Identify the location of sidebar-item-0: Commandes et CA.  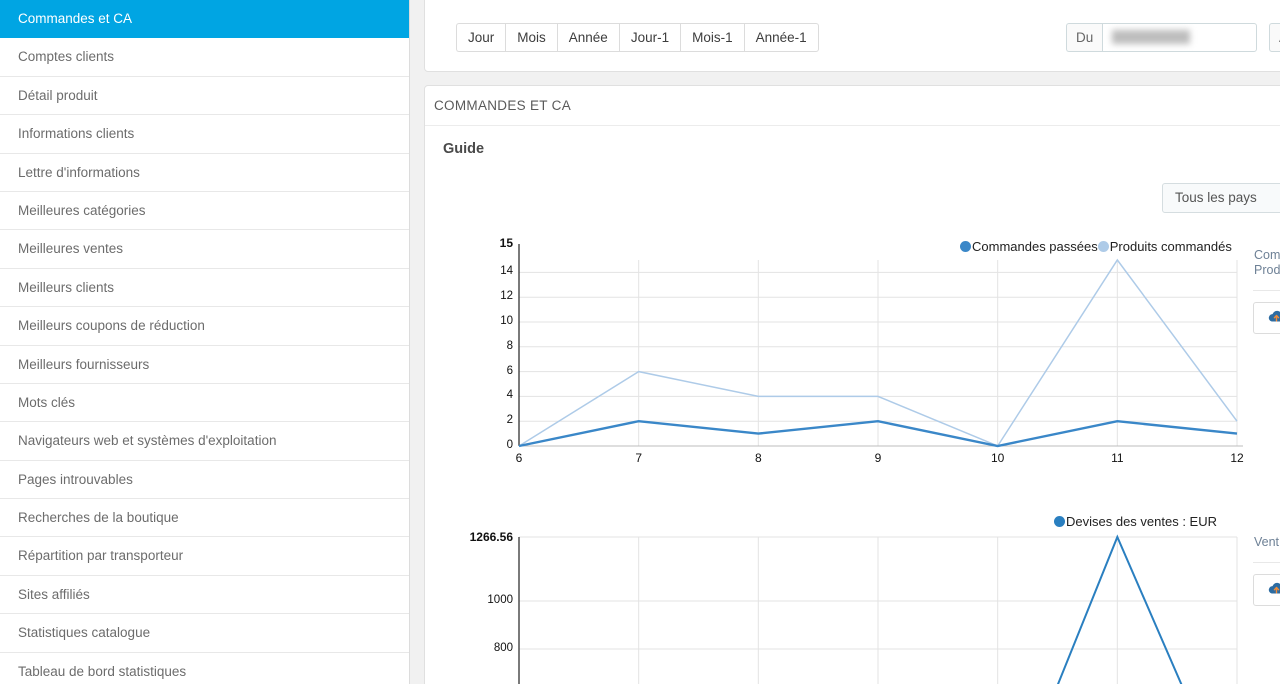
(204, 19).